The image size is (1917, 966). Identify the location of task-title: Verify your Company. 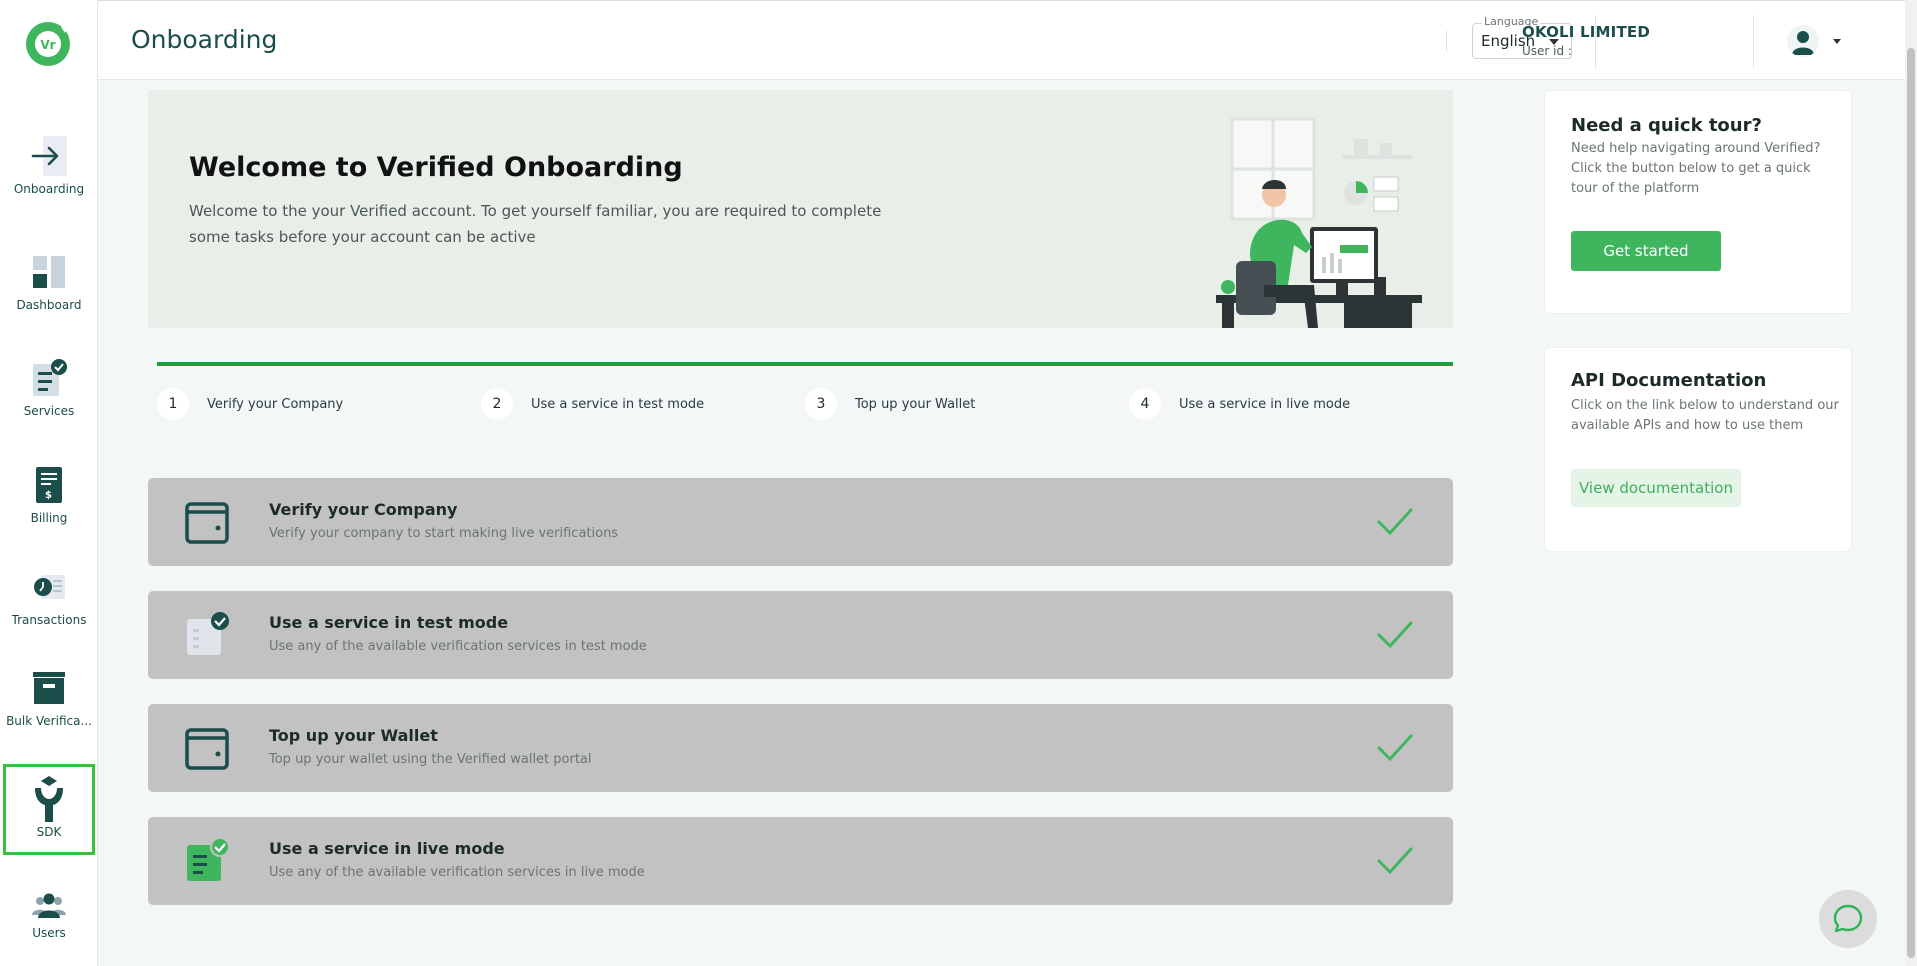
(363, 509).